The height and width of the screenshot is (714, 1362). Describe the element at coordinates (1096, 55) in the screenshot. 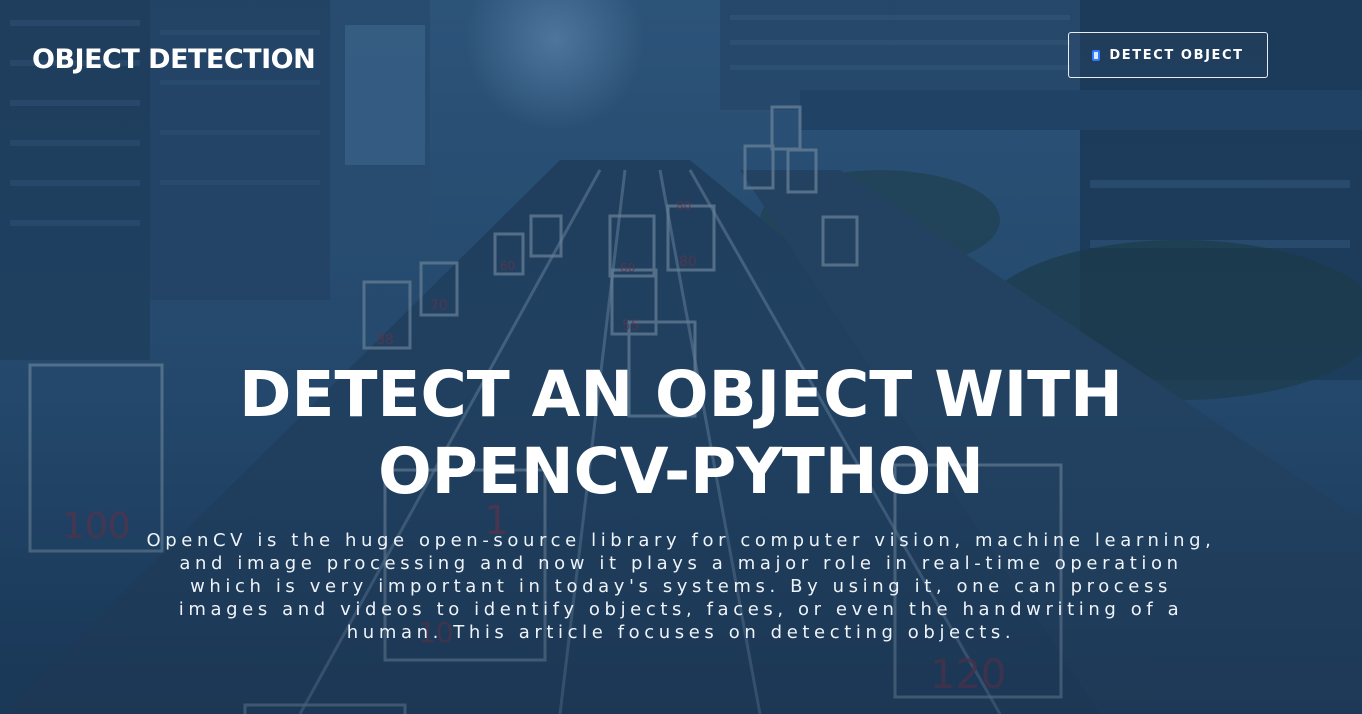

I see `phone-icon` at that location.